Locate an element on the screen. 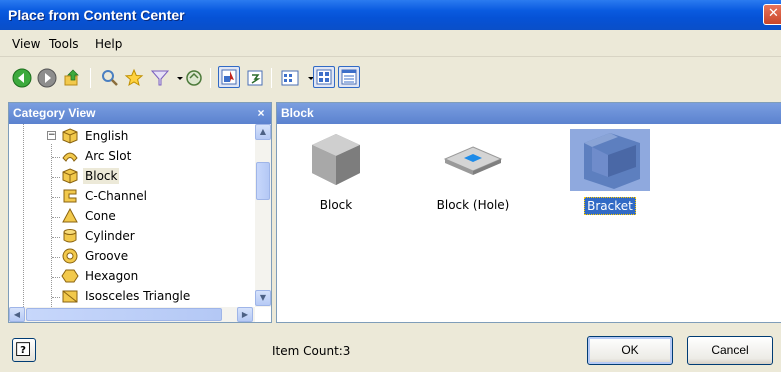 The width and height of the screenshot is (781, 372). tree-item-label: C-Channel is located at coordinates (116, 196).